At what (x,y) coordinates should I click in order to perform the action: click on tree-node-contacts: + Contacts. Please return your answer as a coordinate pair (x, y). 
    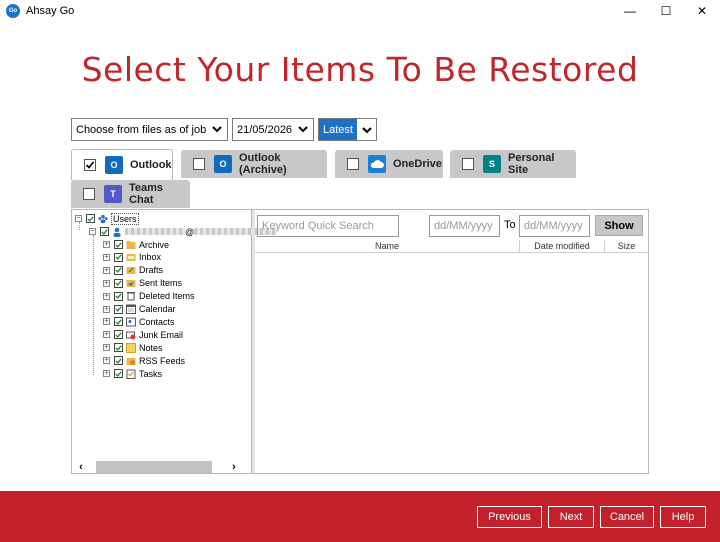
    Looking at the image, I should click on (139, 321).